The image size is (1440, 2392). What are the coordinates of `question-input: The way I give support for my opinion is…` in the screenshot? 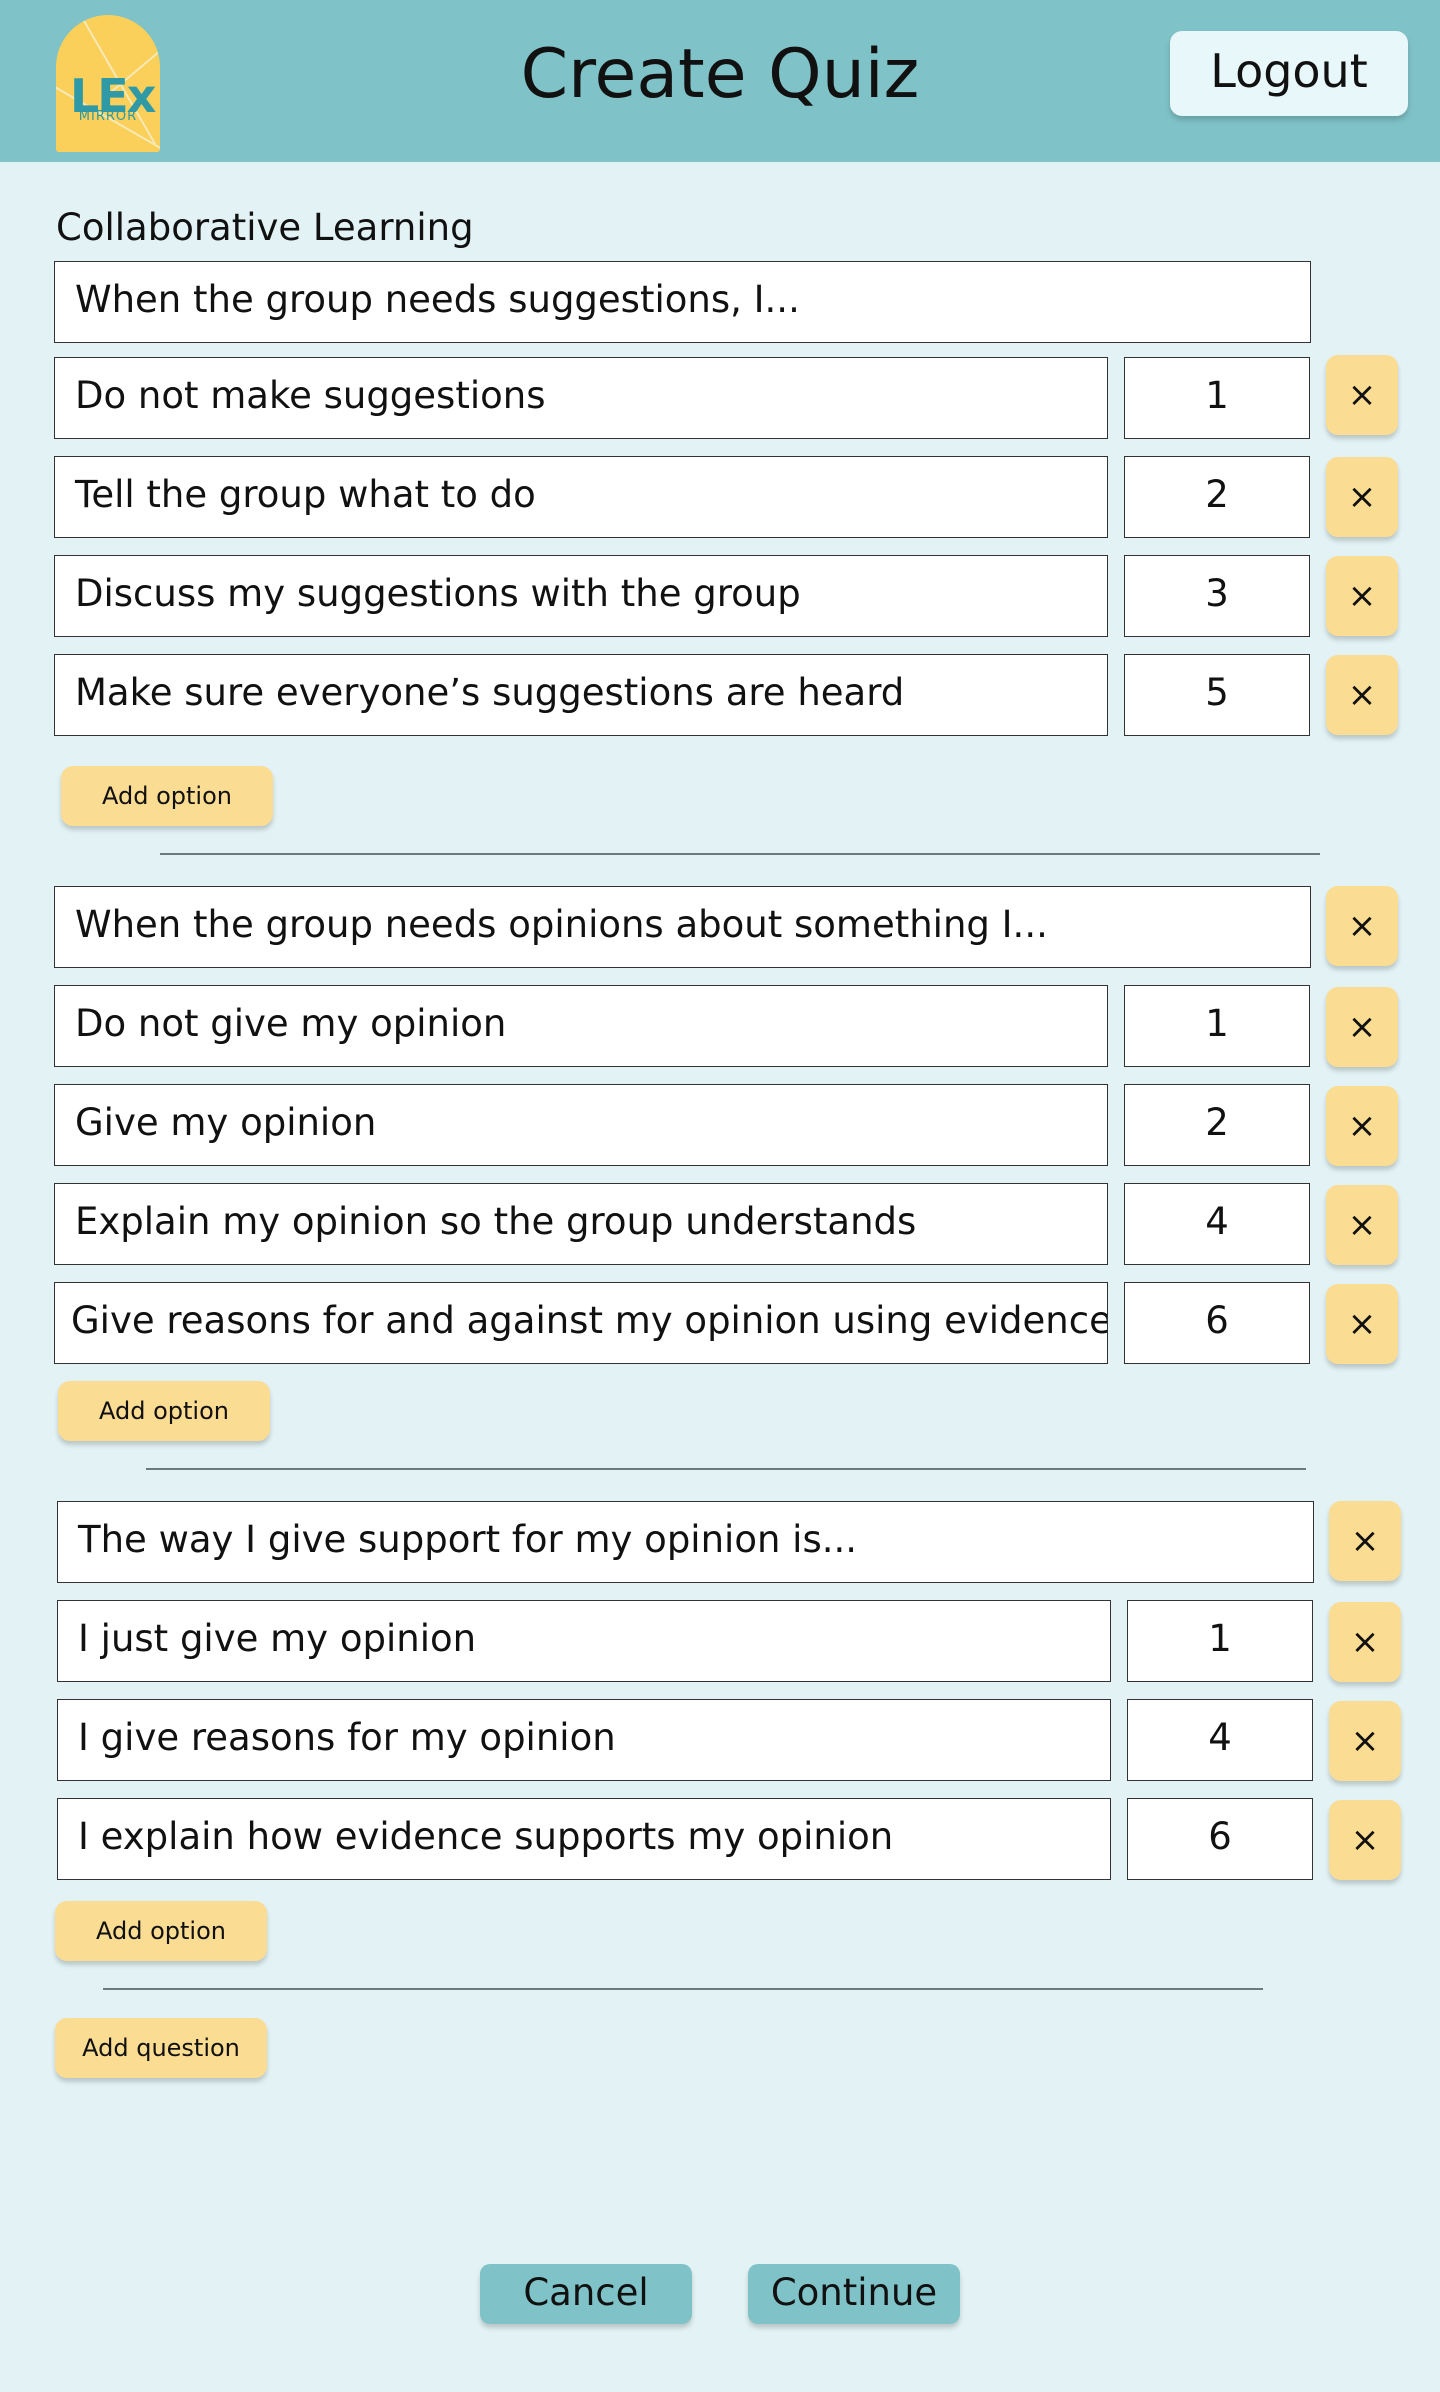 It's located at (685, 1542).